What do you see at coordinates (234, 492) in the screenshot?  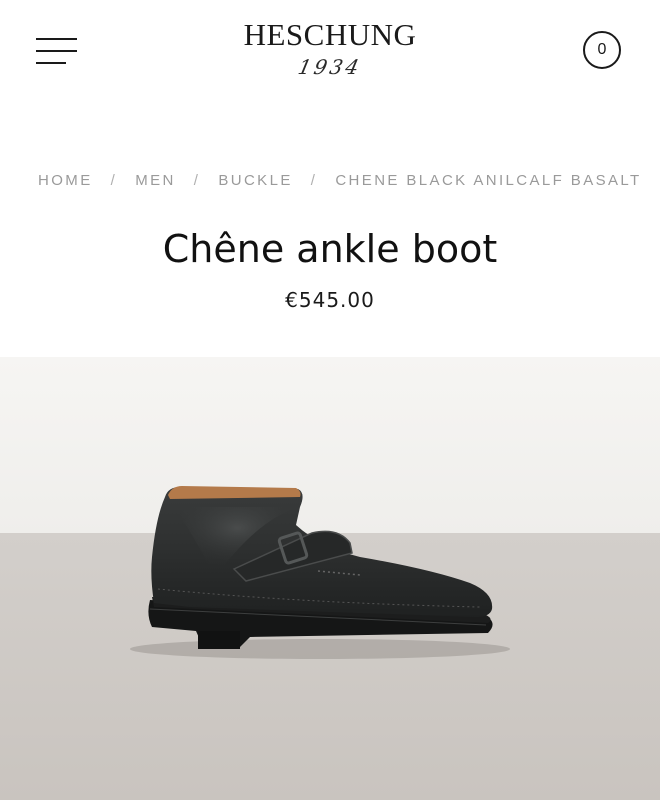 I see `boot-lining` at bounding box center [234, 492].